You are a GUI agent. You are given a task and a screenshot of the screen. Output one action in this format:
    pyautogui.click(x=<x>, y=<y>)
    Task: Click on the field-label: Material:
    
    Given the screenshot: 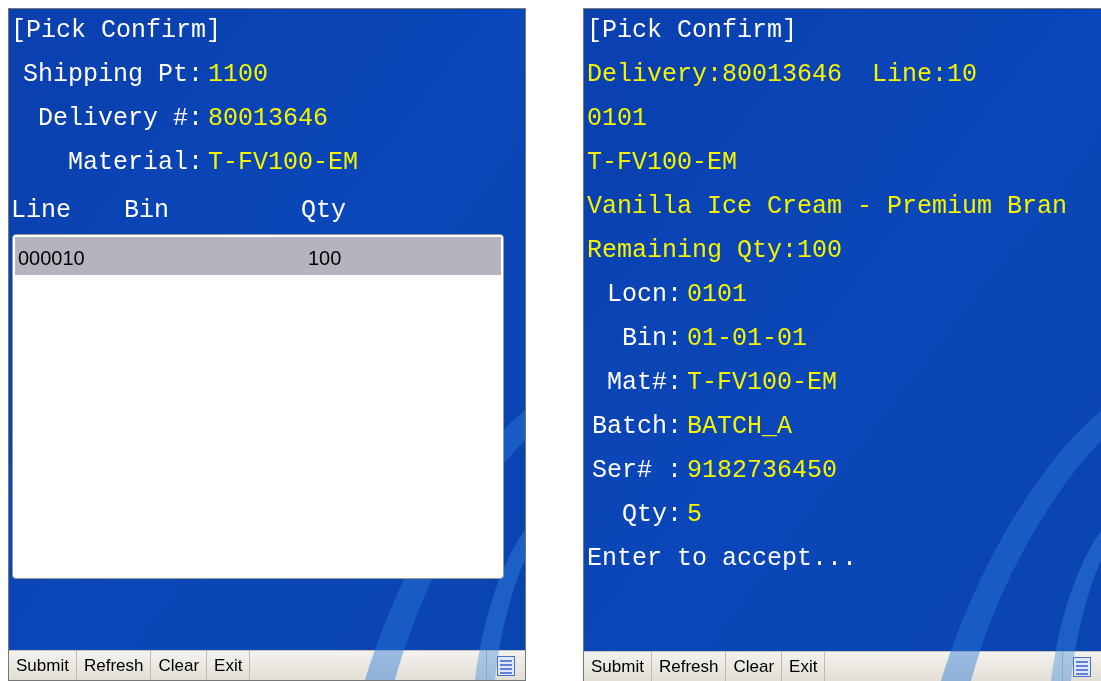 What is the action you would take?
    pyautogui.click(x=134, y=163)
    